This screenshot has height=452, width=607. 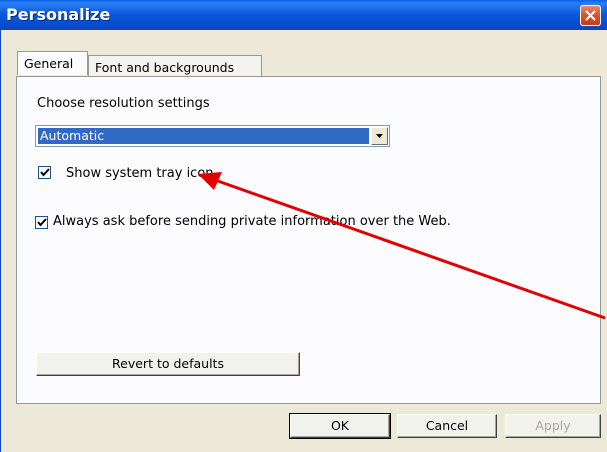 I want to click on chevron-down-icon, so click(x=379, y=136).